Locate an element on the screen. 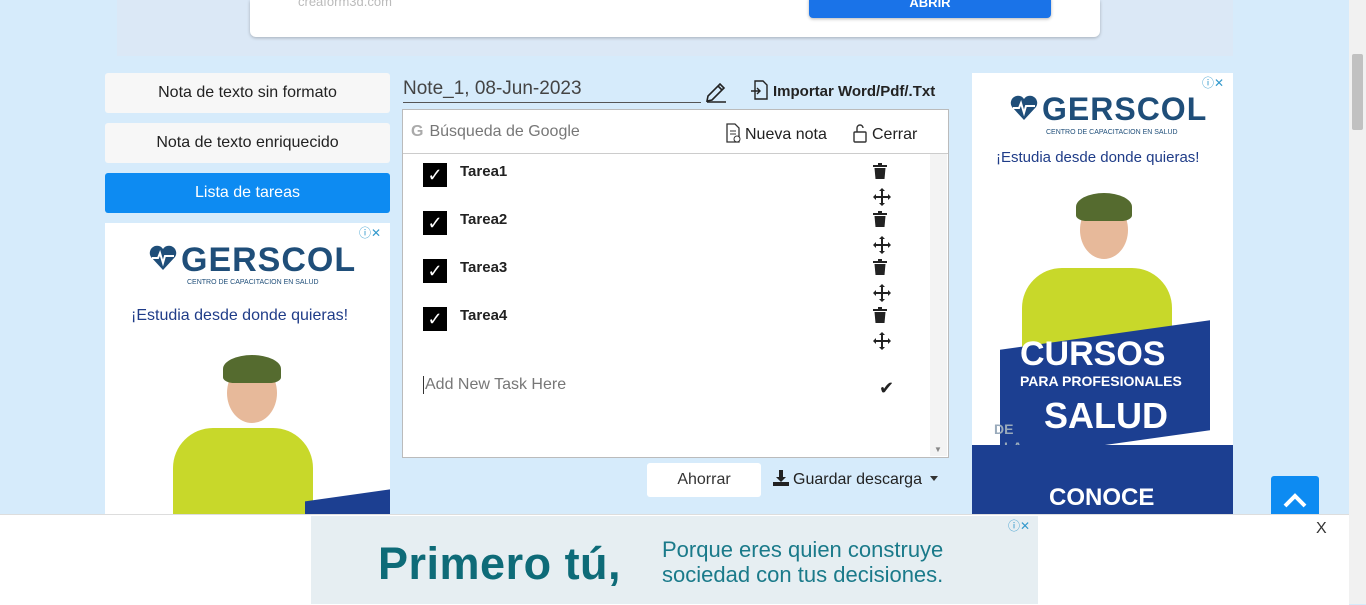  top-ad-open-button: ABRIR is located at coordinates (930, 9).